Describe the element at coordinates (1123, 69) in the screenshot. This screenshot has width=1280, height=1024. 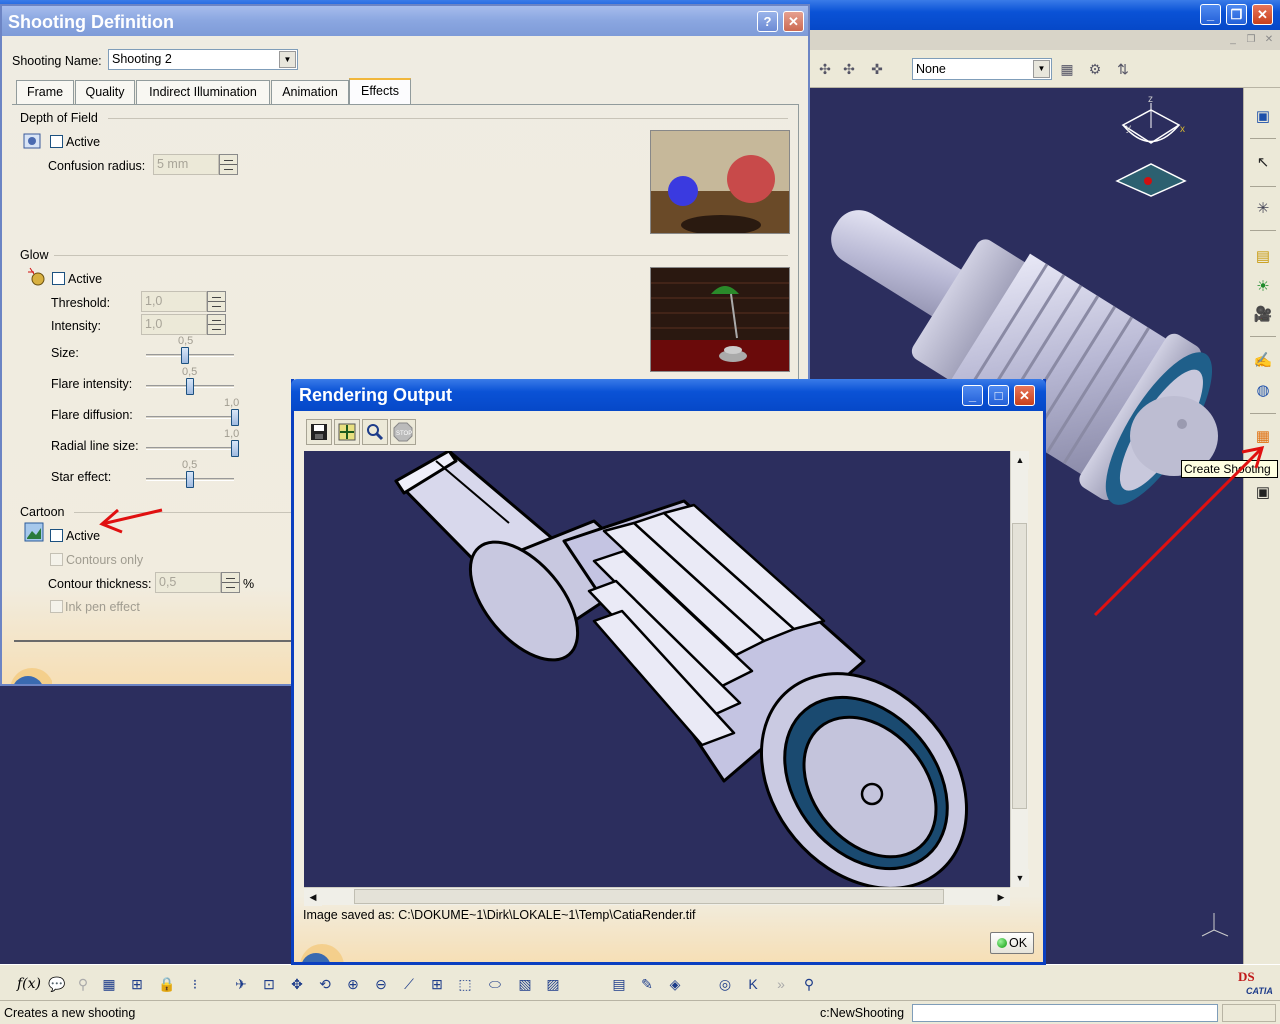
I see `update-icon: ⇅` at that location.